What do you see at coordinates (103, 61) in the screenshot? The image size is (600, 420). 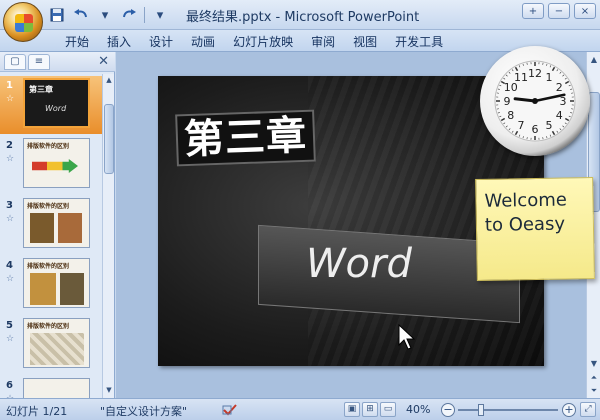 I see `close-icon: ✕` at bounding box center [103, 61].